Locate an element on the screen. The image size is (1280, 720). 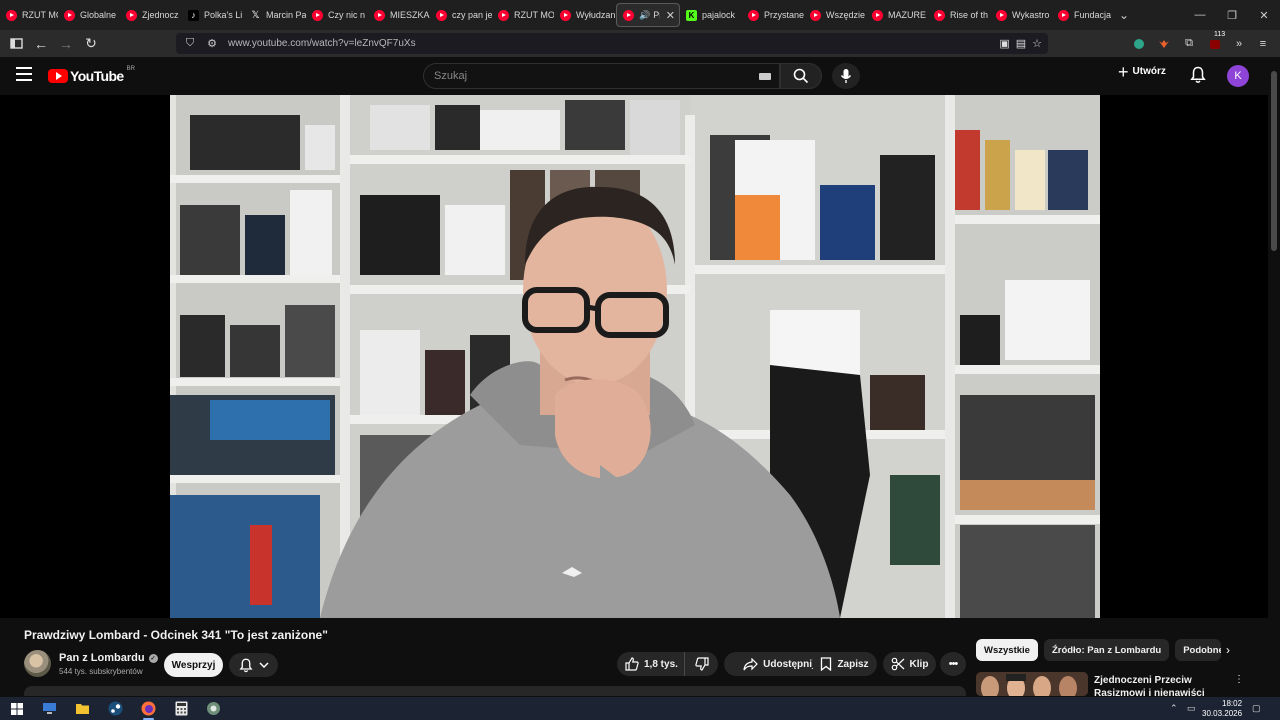
browser-tab: 🔊Pra ✕ is located at coordinates (648, 15).